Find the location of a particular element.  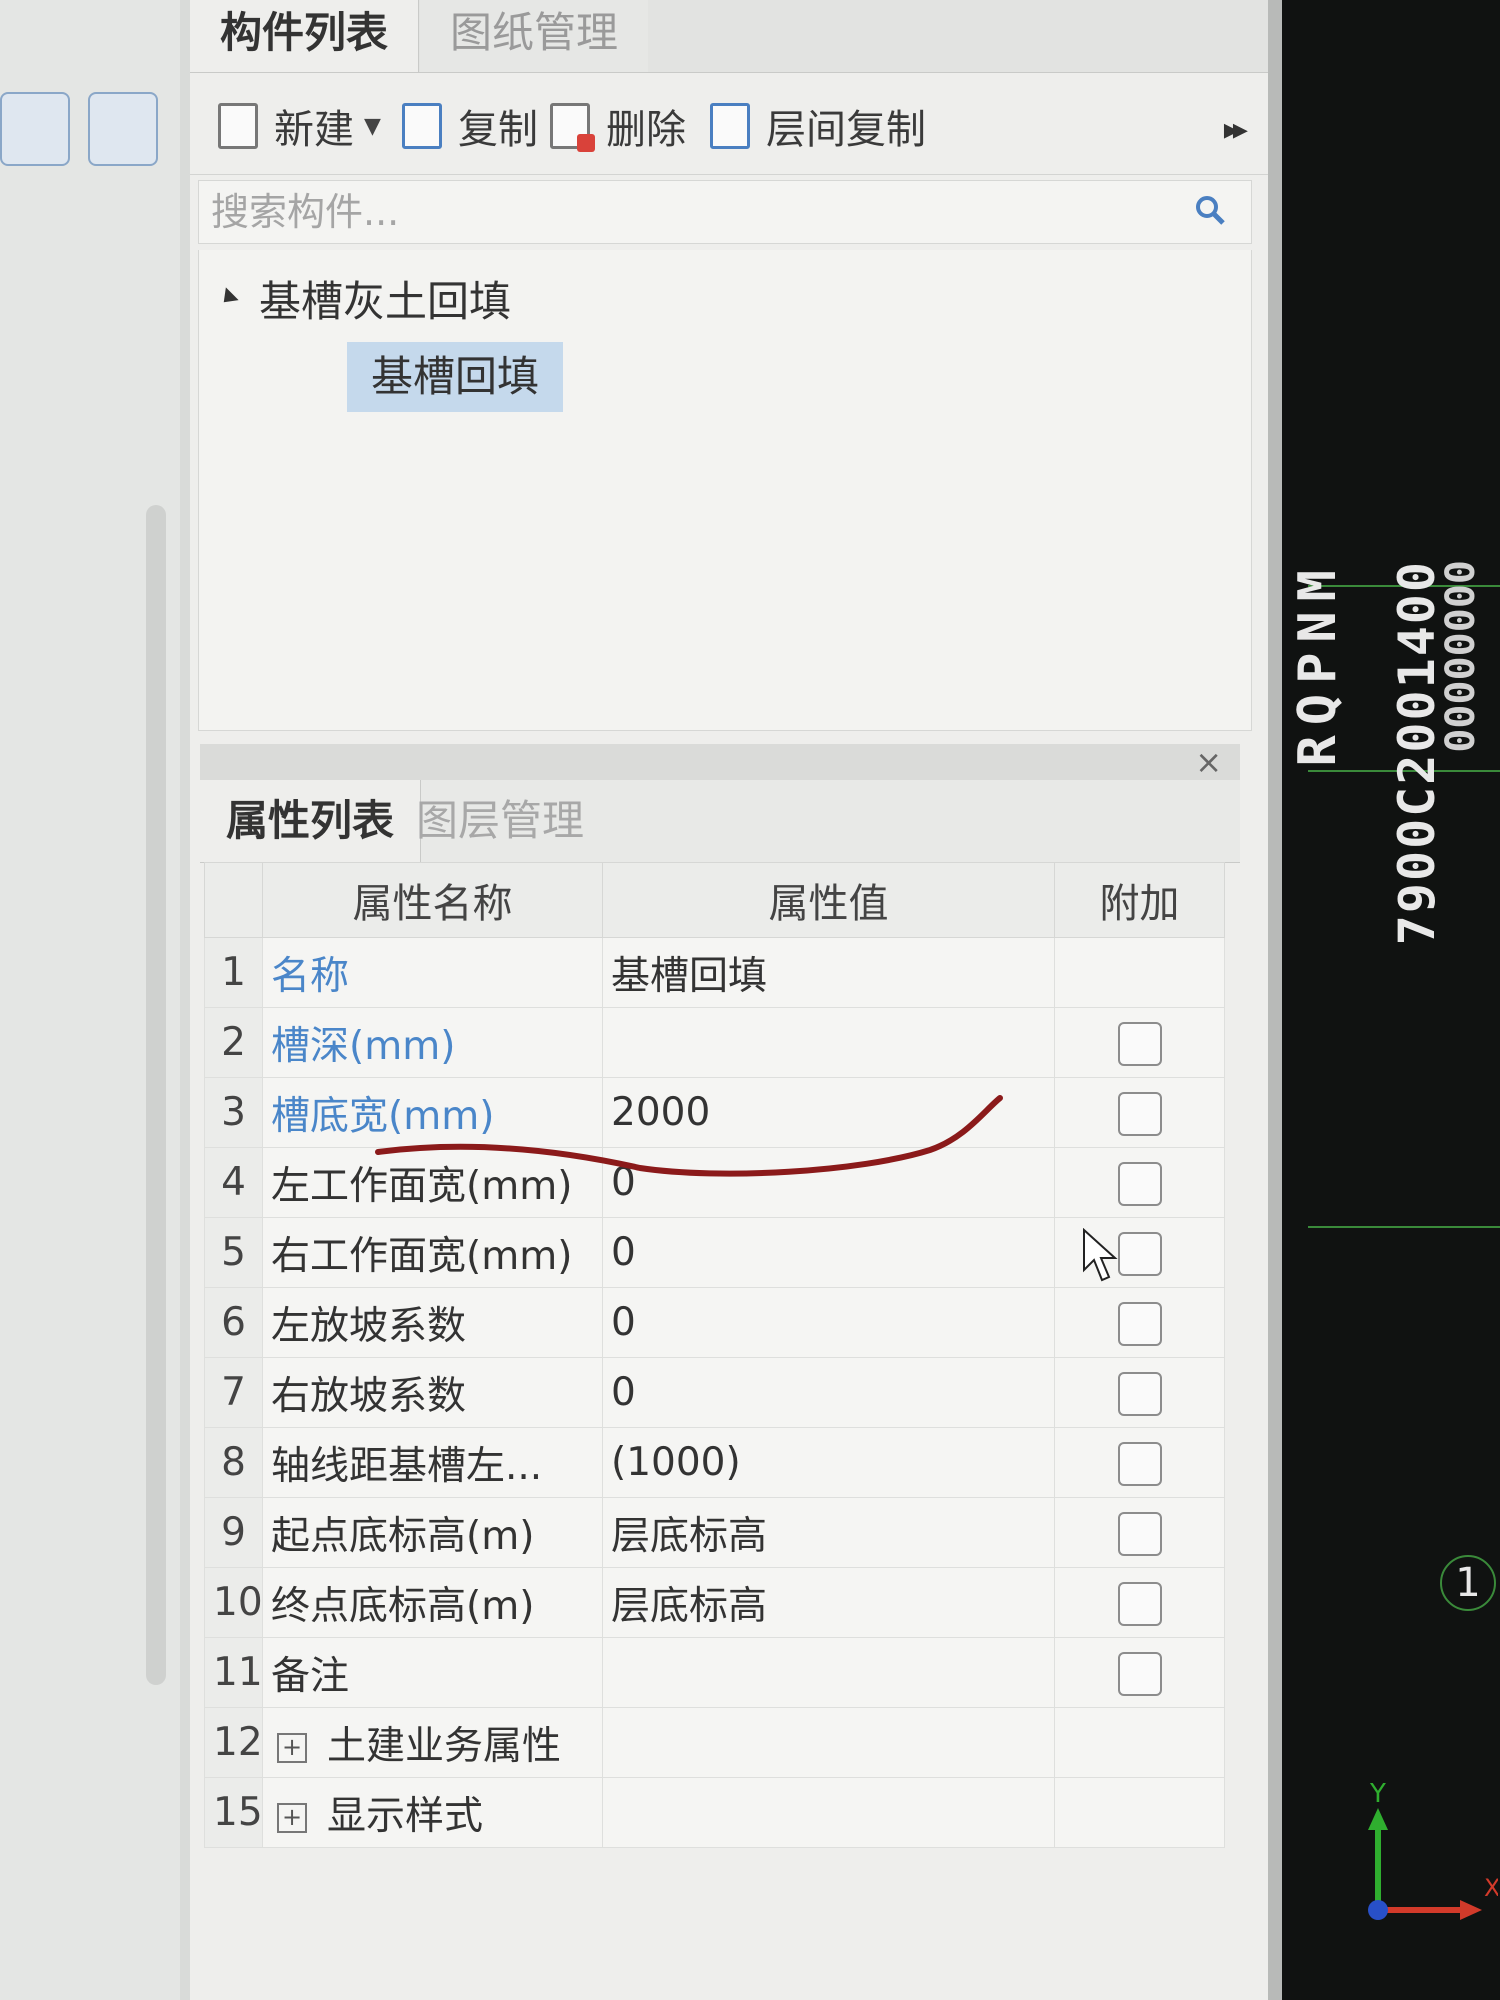

delete-button: 删除 is located at coordinates (618, 126).